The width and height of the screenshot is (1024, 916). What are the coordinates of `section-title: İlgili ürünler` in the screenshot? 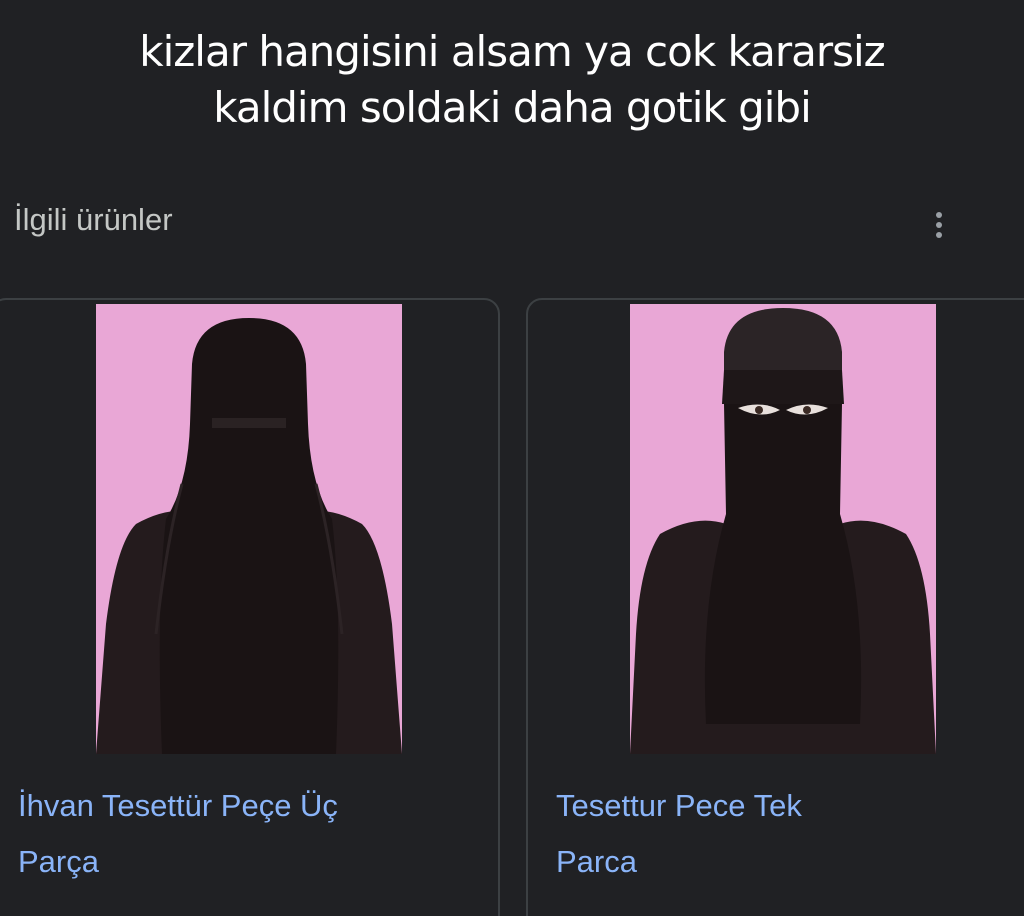 It's located at (93, 219).